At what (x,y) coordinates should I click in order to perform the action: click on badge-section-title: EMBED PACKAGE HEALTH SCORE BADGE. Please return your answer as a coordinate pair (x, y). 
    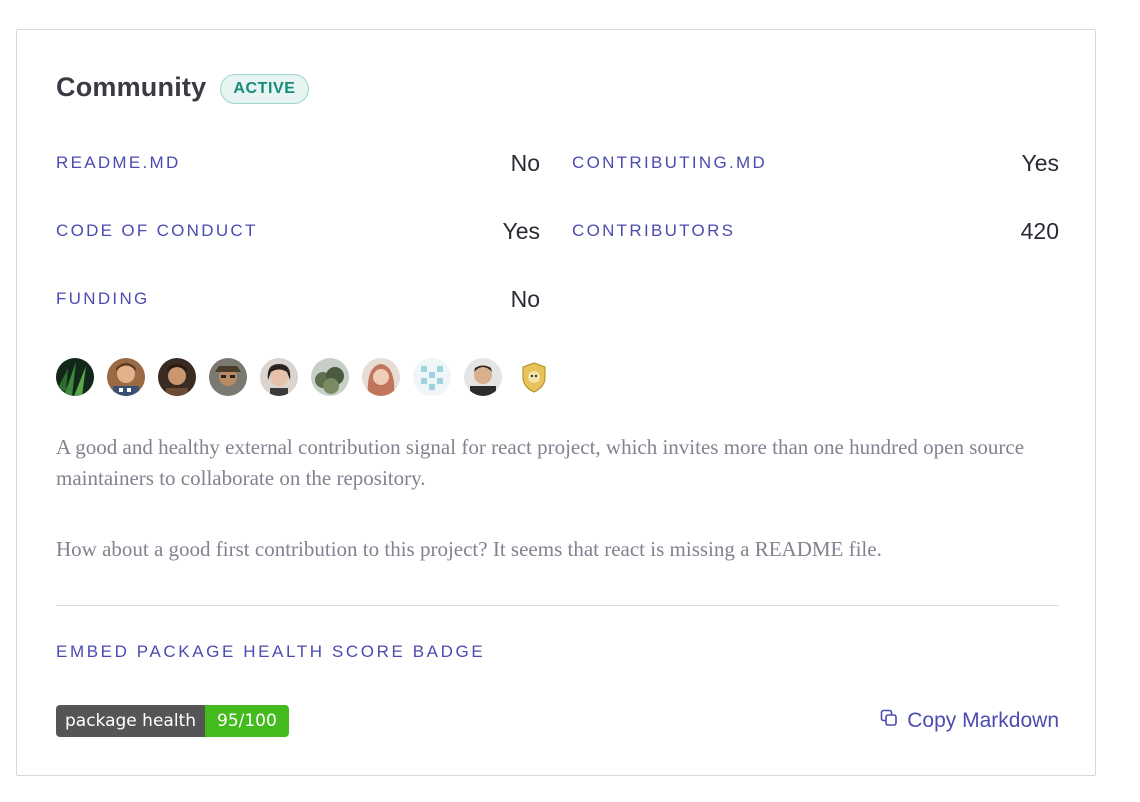
    Looking at the image, I should click on (271, 651).